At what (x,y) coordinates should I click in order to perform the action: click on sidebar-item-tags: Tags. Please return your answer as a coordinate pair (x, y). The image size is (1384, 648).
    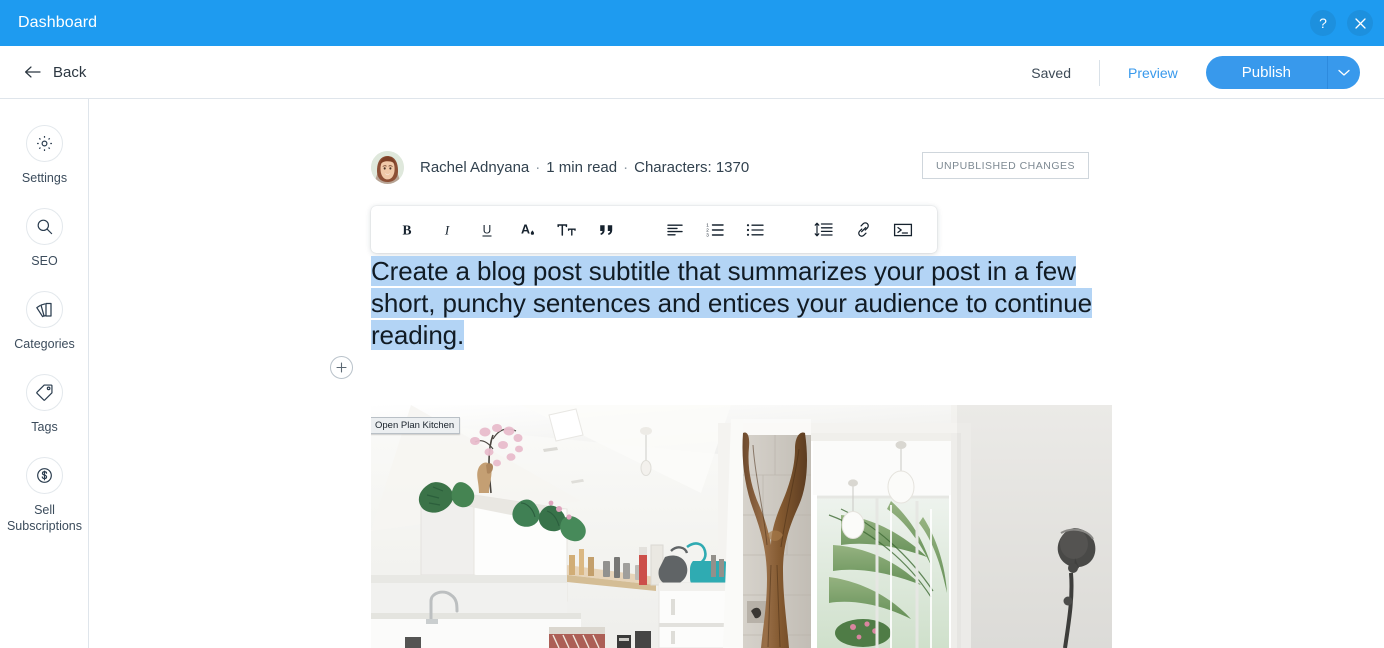
    Looking at the image, I should click on (44, 404).